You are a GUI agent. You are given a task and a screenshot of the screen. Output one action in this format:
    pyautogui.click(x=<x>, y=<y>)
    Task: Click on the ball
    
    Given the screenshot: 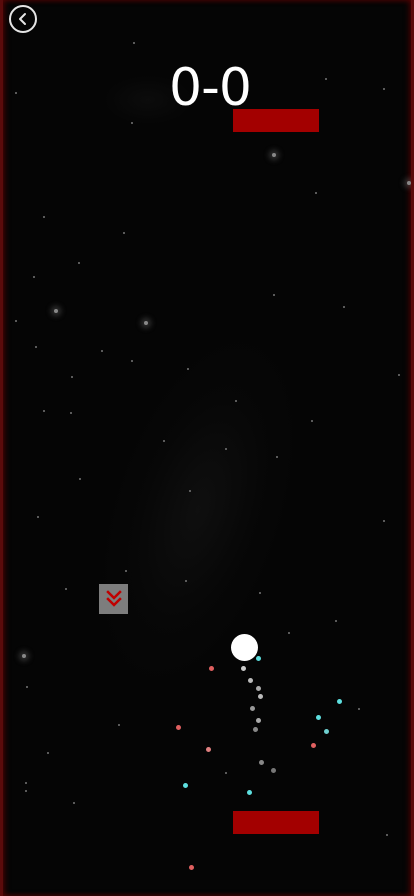 What is the action you would take?
    pyautogui.click(x=244, y=647)
    